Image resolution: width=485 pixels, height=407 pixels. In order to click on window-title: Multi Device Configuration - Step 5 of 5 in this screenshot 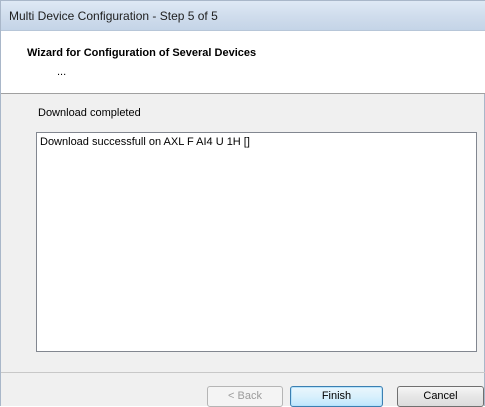, I will do `click(113, 16)`.